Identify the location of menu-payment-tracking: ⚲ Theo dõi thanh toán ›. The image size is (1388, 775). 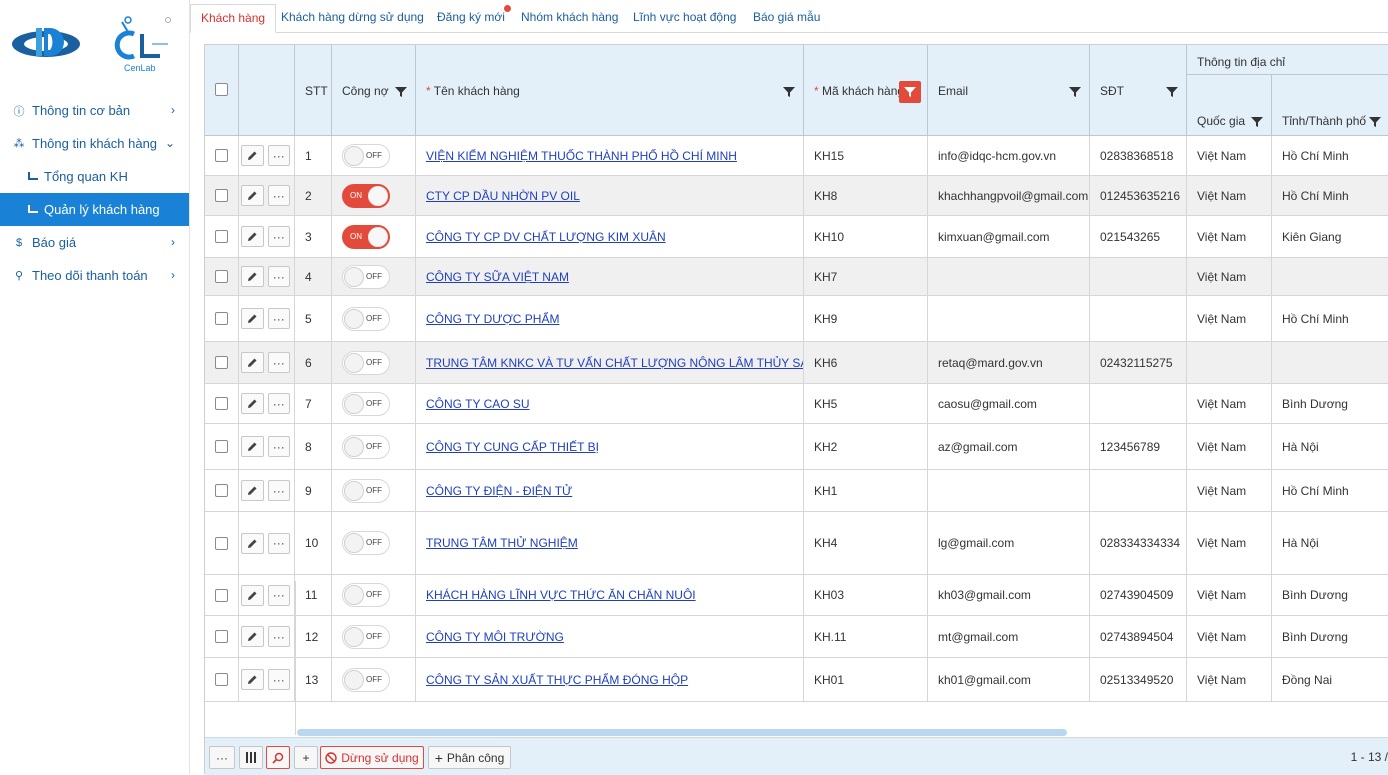
(94, 275).